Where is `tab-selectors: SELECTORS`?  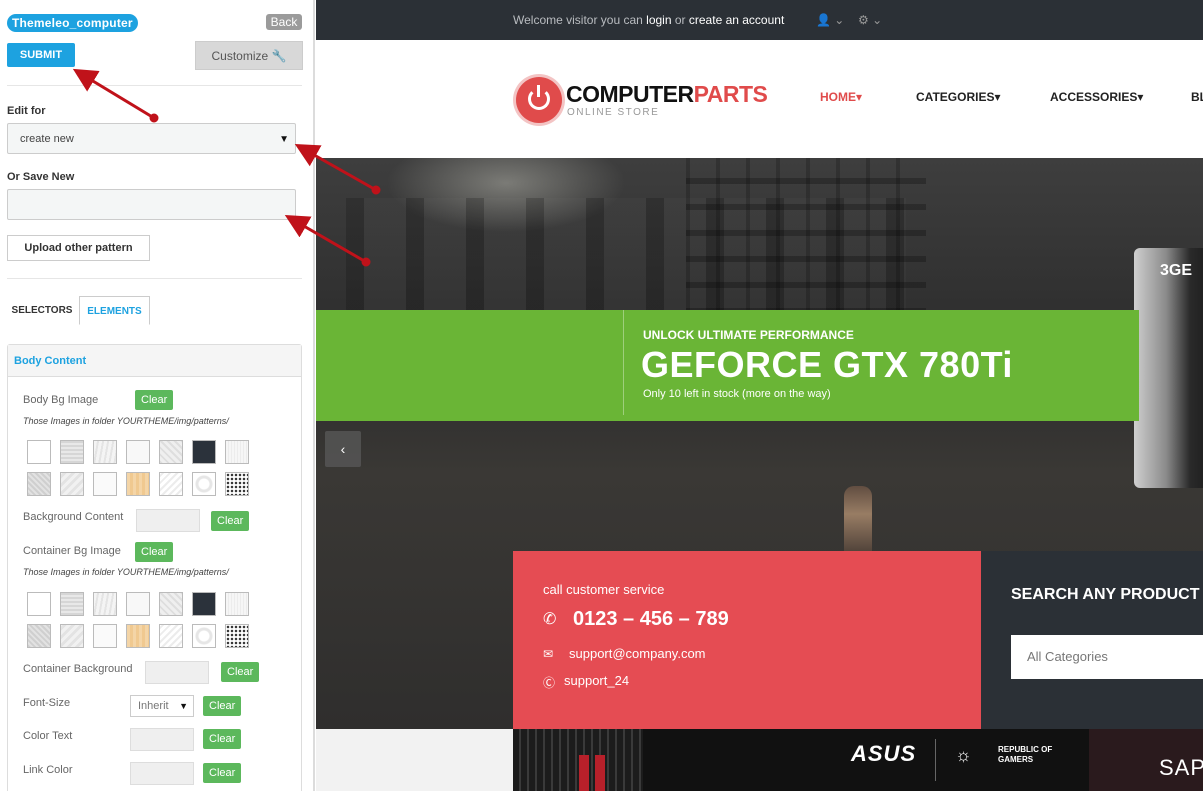 tab-selectors: SELECTORS is located at coordinates (42, 310).